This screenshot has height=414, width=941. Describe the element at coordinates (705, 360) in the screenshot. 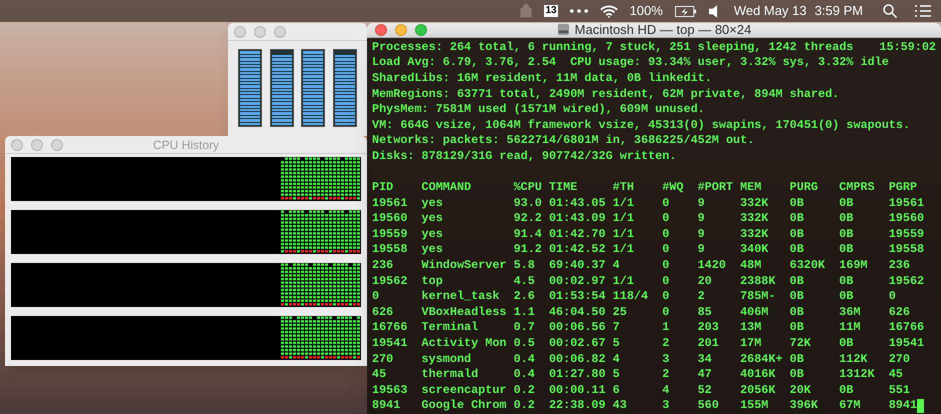

I see `table-cell-text: 34` at that location.